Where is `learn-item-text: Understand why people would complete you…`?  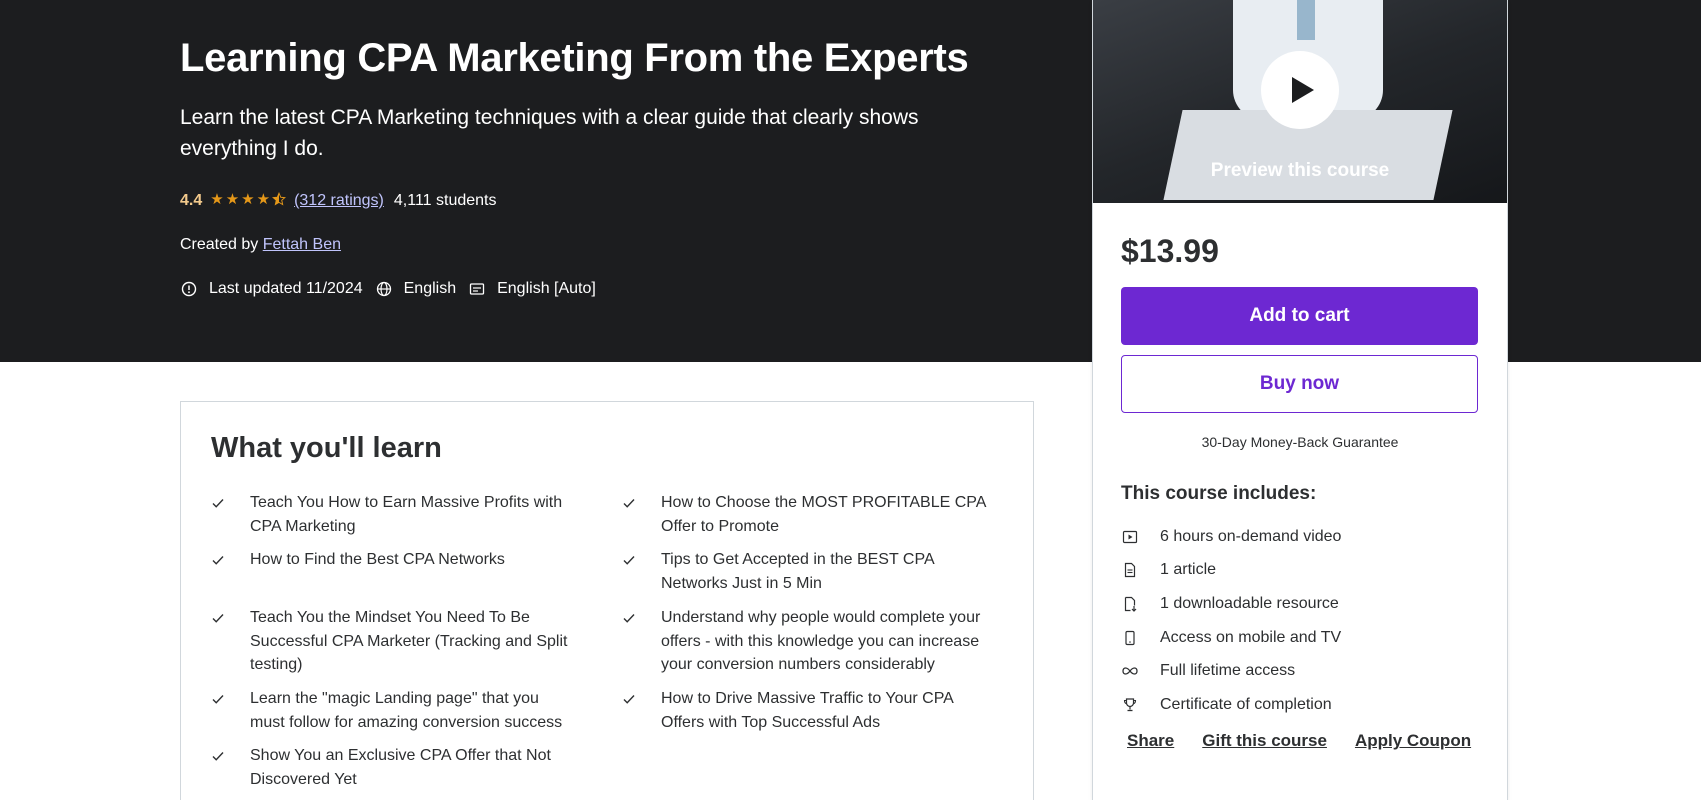
learn-item-text: Understand why people would complete you… is located at coordinates (821, 641).